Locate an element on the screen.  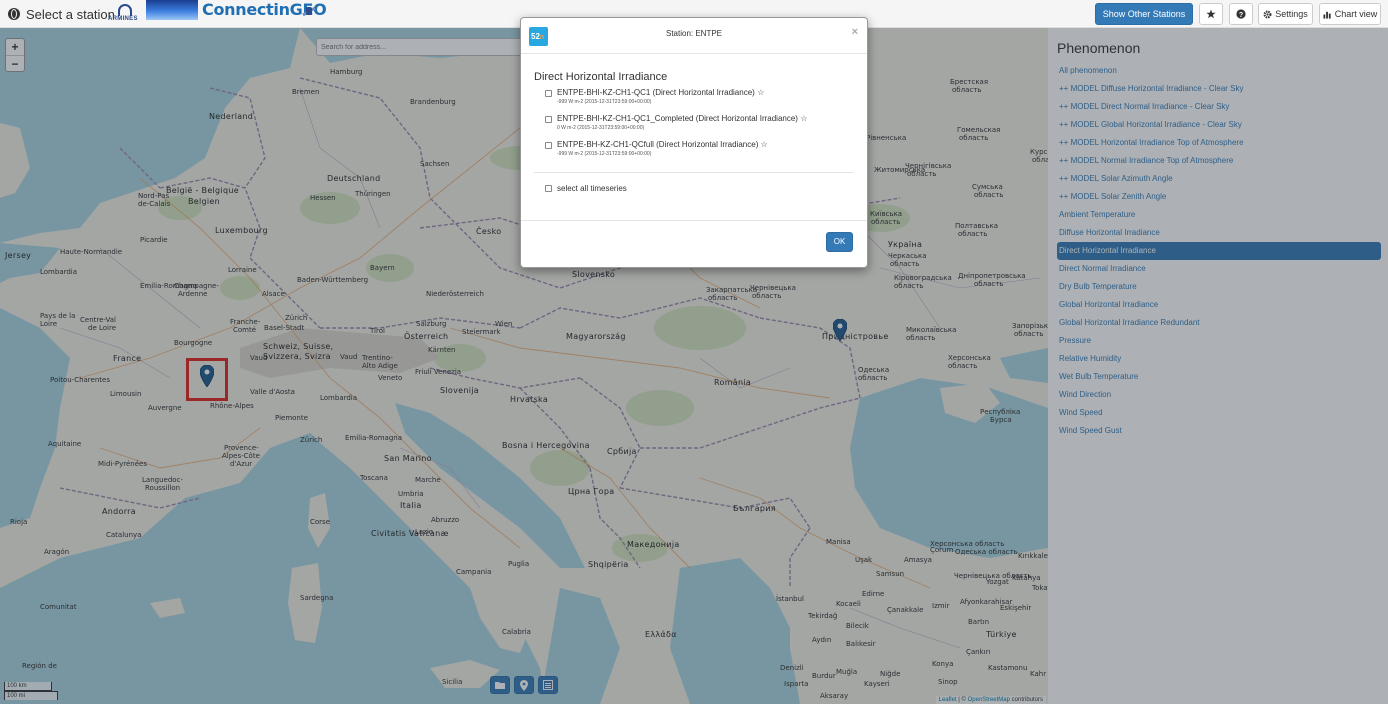
map-label: Campania is located at coordinates (474, 572).